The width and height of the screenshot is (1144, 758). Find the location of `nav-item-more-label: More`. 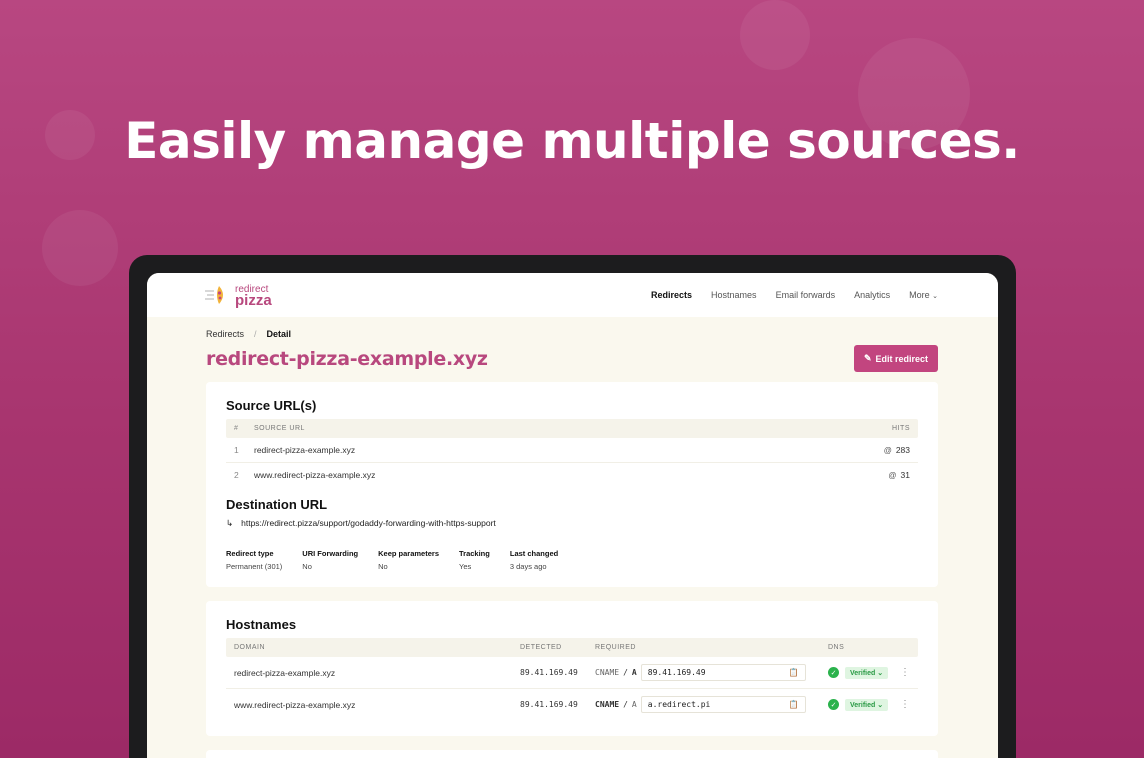

nav-item-more-label: More is located at coordinates (919, 295).